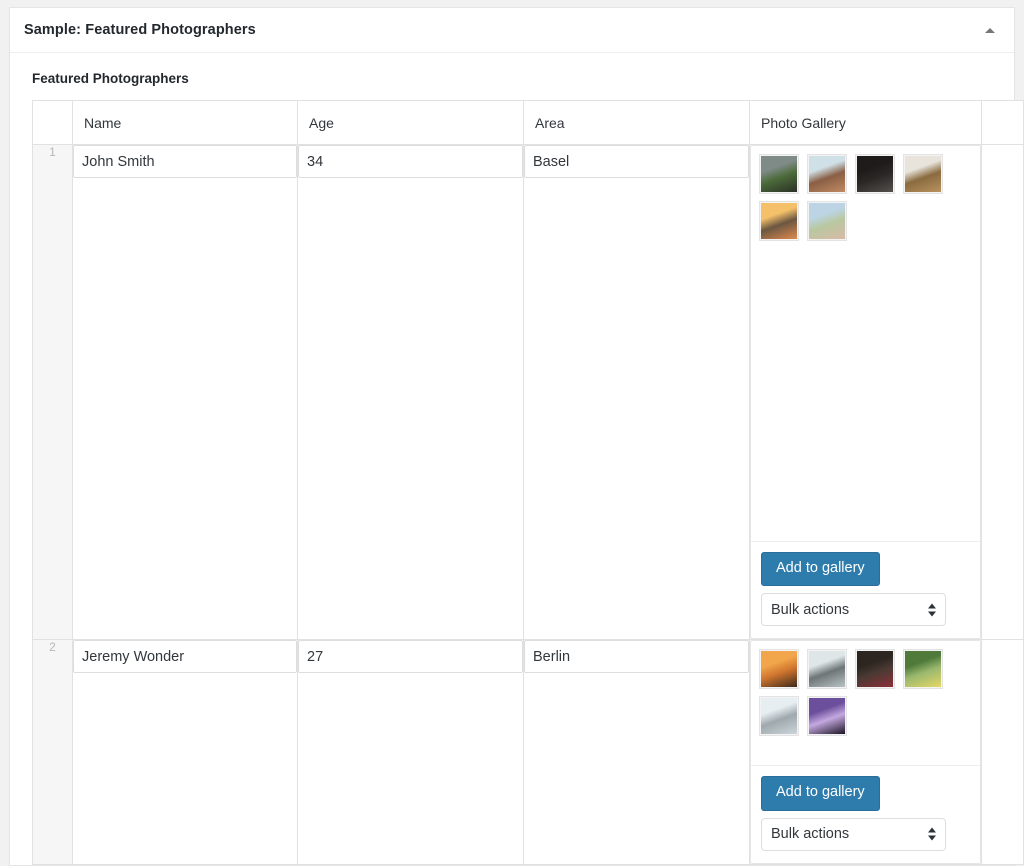 The image size is (1024, 866). What do you see at coordinates (1002, 122) in the screenshot?
I see `column-header-actions` at bounding box center [1002, 122].